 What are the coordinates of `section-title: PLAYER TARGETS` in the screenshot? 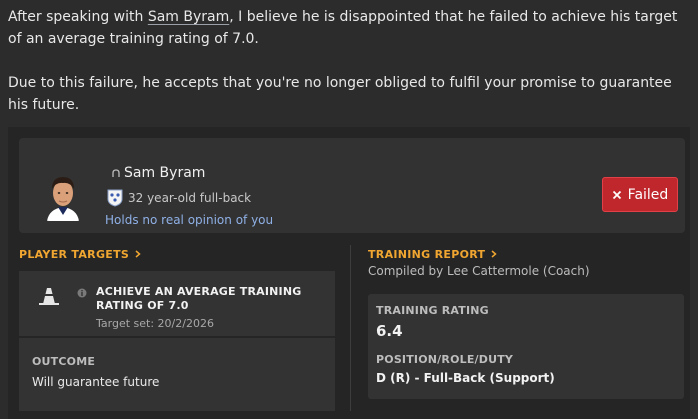 It's located at (74, 254).